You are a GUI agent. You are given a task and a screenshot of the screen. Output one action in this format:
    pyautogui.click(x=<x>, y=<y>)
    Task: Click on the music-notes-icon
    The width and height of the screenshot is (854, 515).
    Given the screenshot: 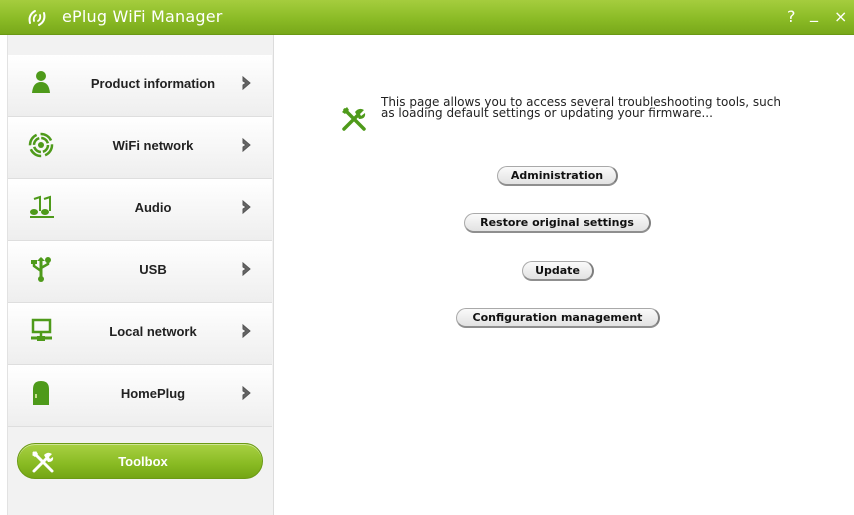 What is the action you would take?
    pyautogui.click(x=42, y=207)
    